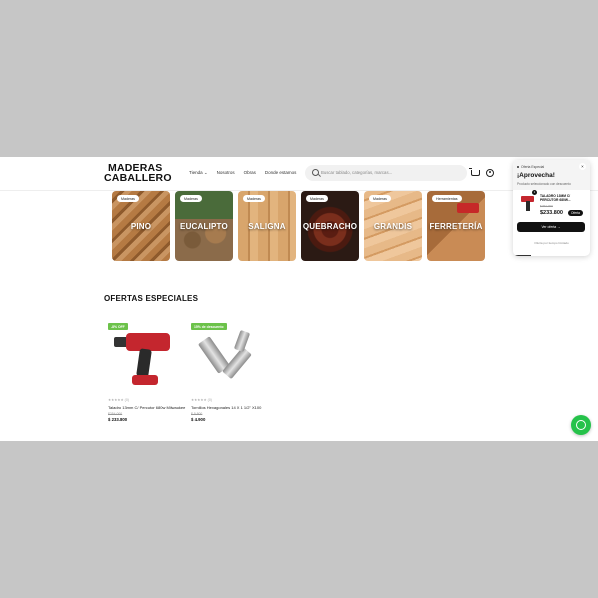 The image size is (598, 598). I want to click on category-card-ferreteria: Herramientas FERRETERÍA, so click(456, 226).